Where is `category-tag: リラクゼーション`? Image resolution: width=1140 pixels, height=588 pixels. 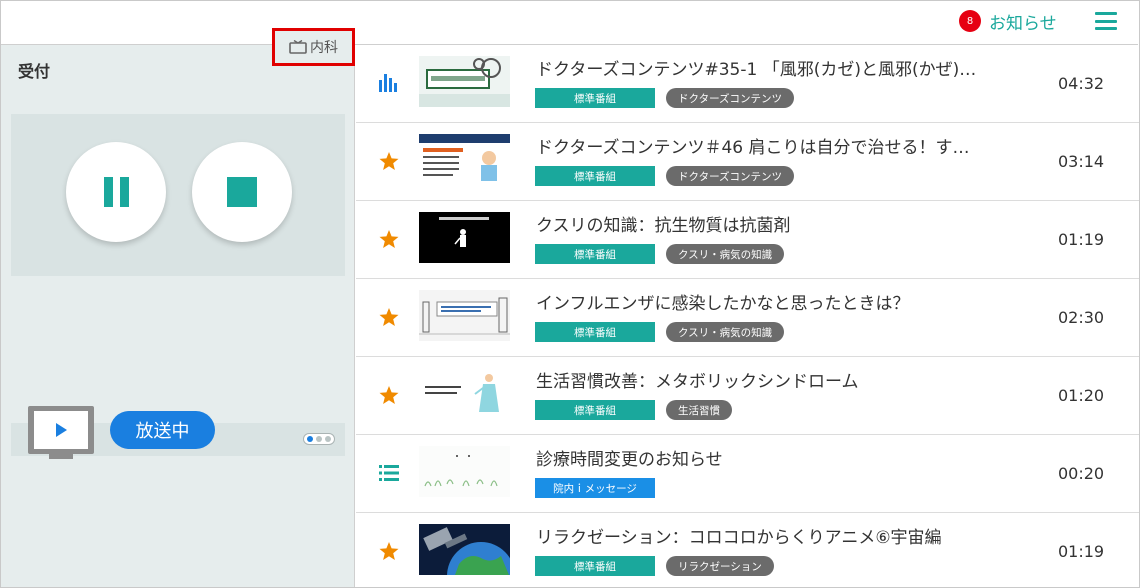
category-tag: リラクゼーション is located at coordinates (720, 566).